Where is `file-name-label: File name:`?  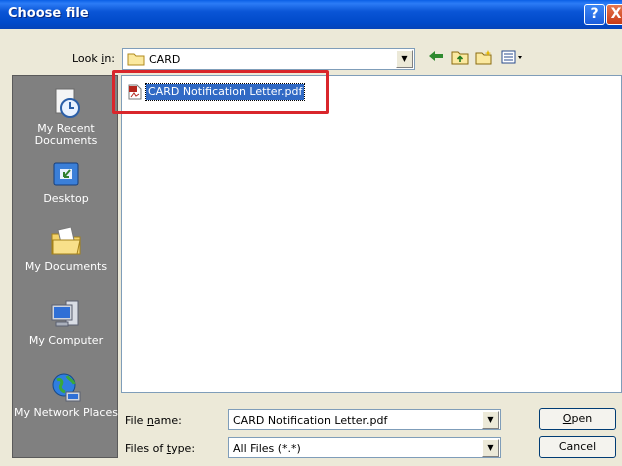
file-name-label: File name: is located at coordinates (153, 420).